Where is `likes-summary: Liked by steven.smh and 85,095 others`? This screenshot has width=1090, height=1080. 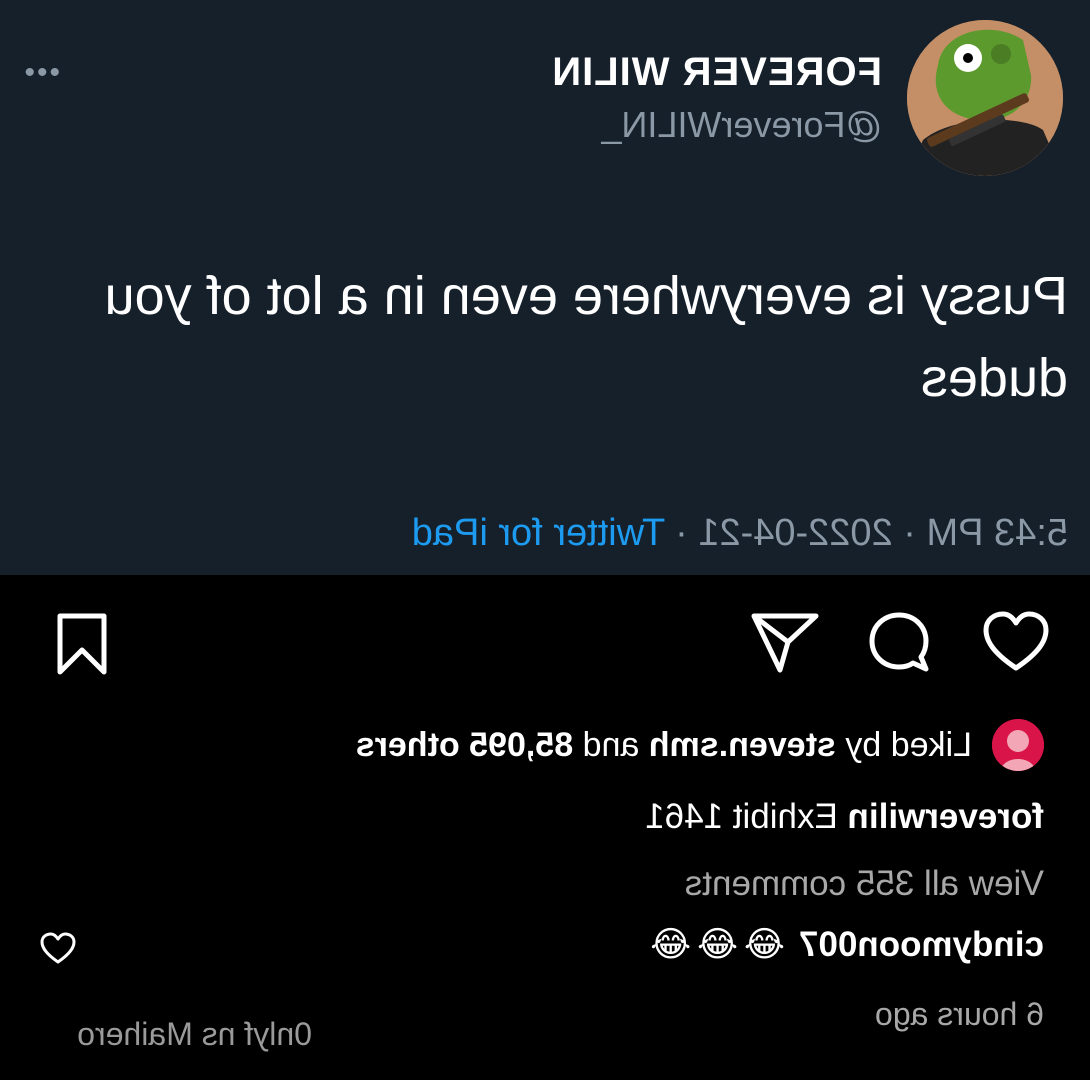
likes-summary: Liked by steven.smh and 85,095 others is located at coordinates (700, 745).